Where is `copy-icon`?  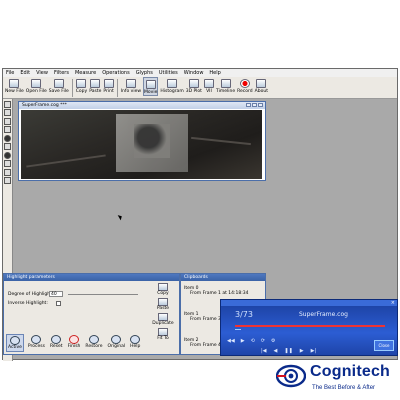 copy-icon is located at coordinates (163, 287).